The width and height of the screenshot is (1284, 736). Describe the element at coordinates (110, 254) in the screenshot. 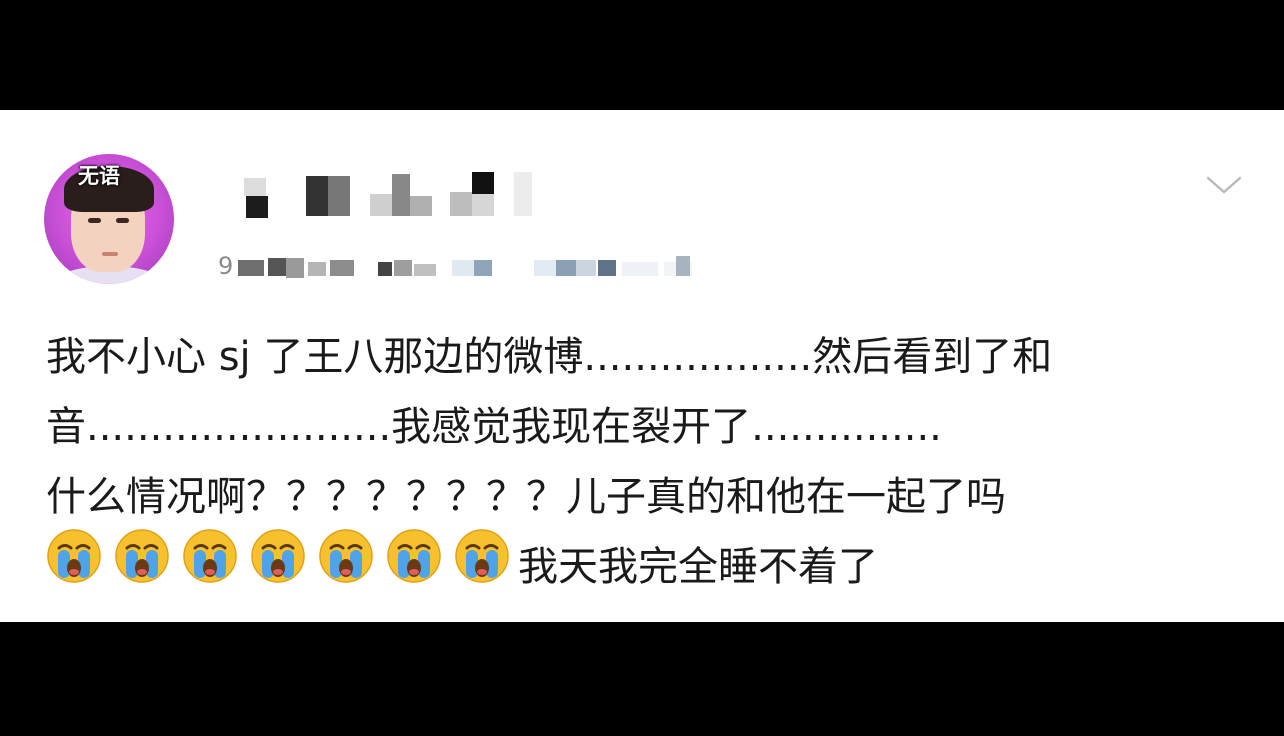

I see `avatar-mouth` at that location.